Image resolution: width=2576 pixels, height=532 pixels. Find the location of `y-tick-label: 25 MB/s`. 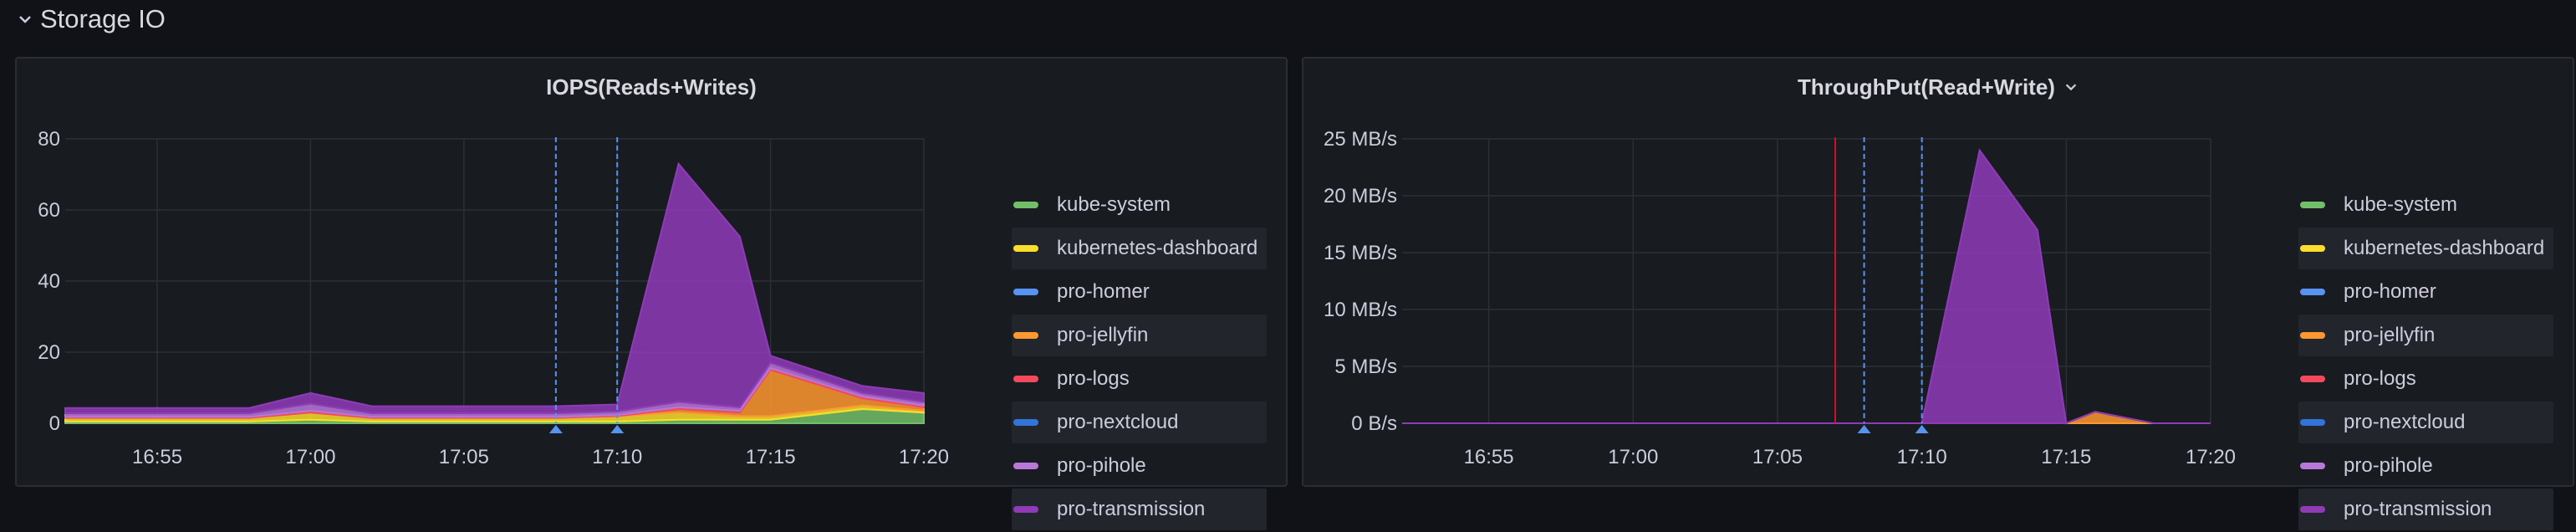

y-tick-label: 25 MB/s is located at coordinates (1361, 140).